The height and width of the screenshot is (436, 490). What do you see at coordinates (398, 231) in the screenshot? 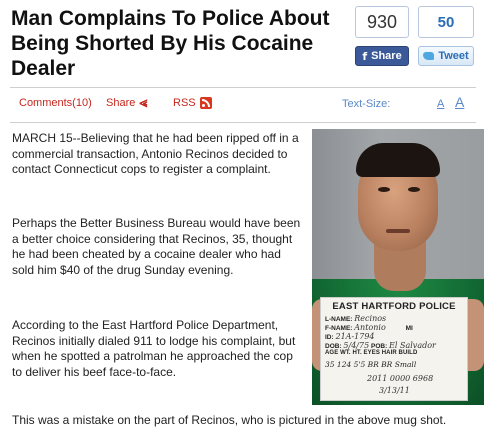
I see `mouth` at bounding box center [398, 231].